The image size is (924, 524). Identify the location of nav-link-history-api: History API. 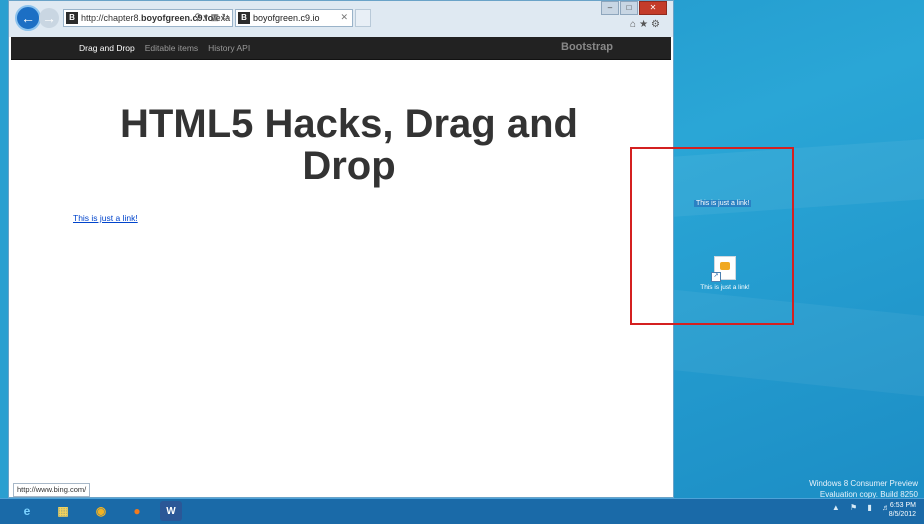
(229, 48).